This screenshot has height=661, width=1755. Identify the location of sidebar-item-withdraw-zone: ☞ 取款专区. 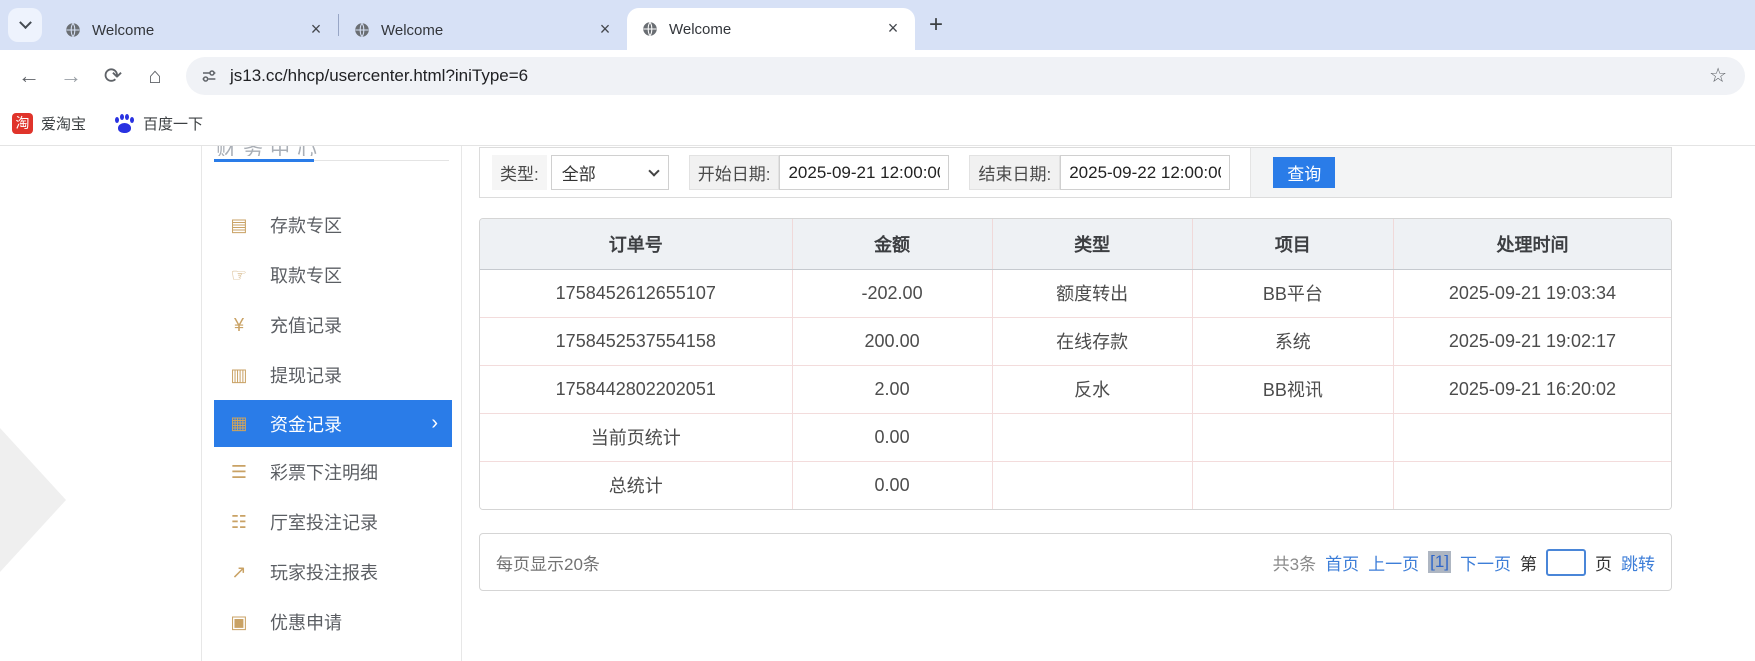
(331, 275).